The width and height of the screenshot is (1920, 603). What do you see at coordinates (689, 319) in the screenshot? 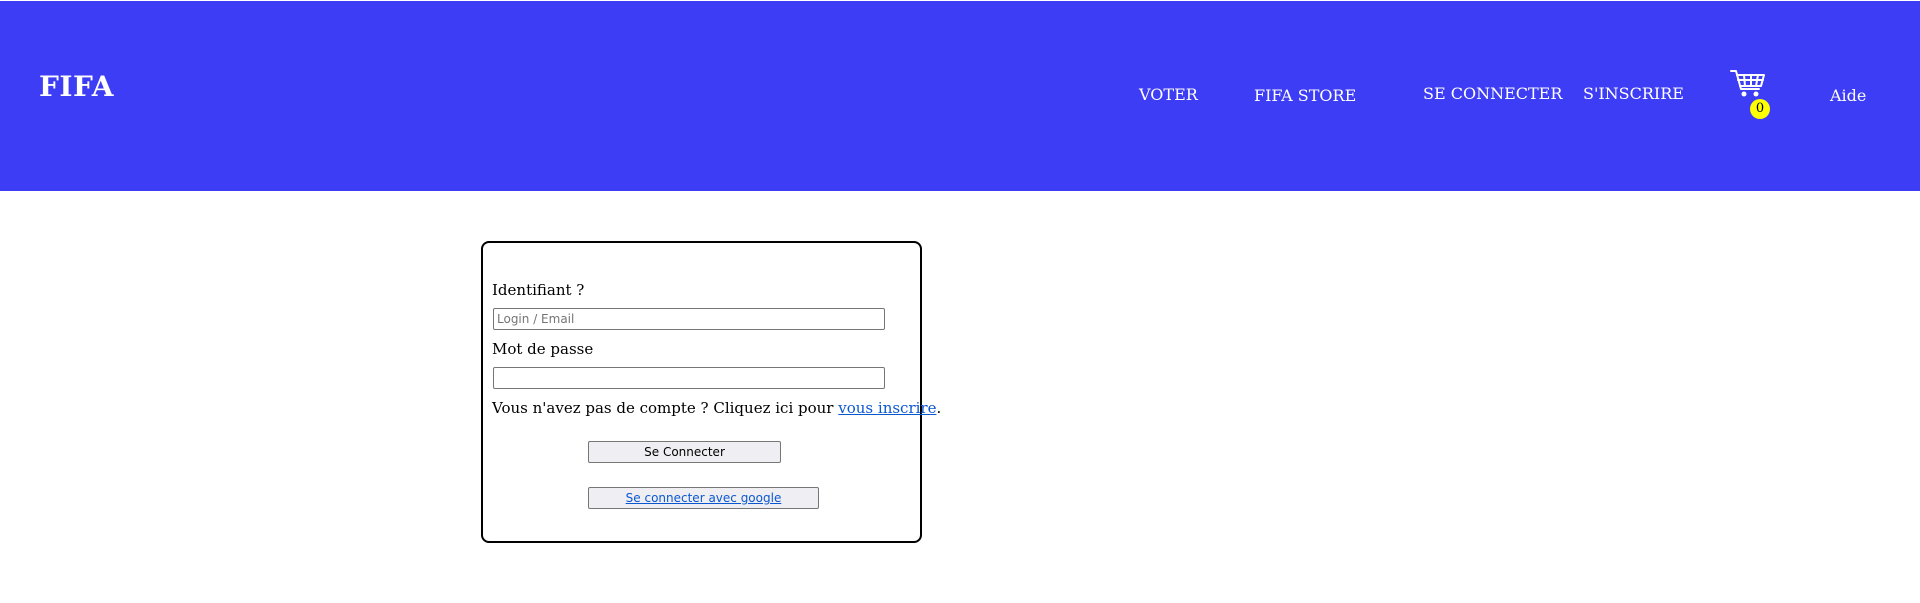
I see `login-email-input` at bounding box center [689, 319].